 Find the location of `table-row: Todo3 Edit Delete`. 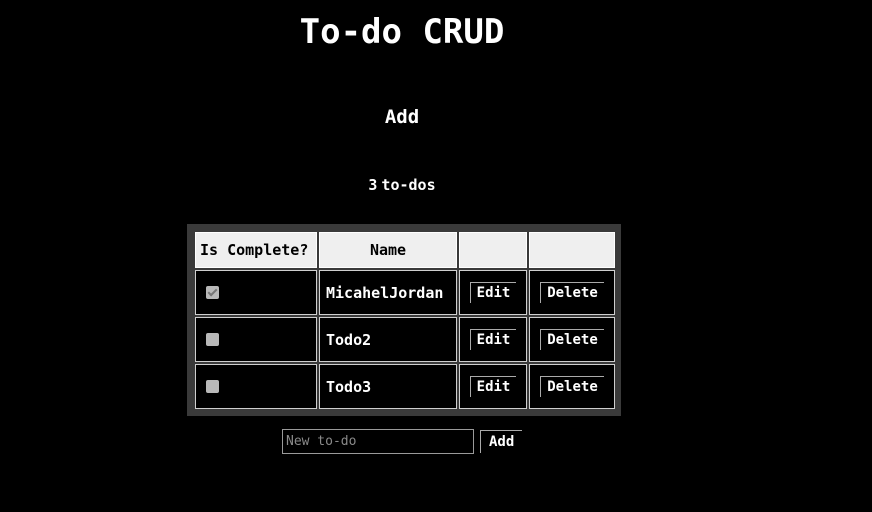

table-row: Todo3 Edit Delete is located at coordinates (405, 386).